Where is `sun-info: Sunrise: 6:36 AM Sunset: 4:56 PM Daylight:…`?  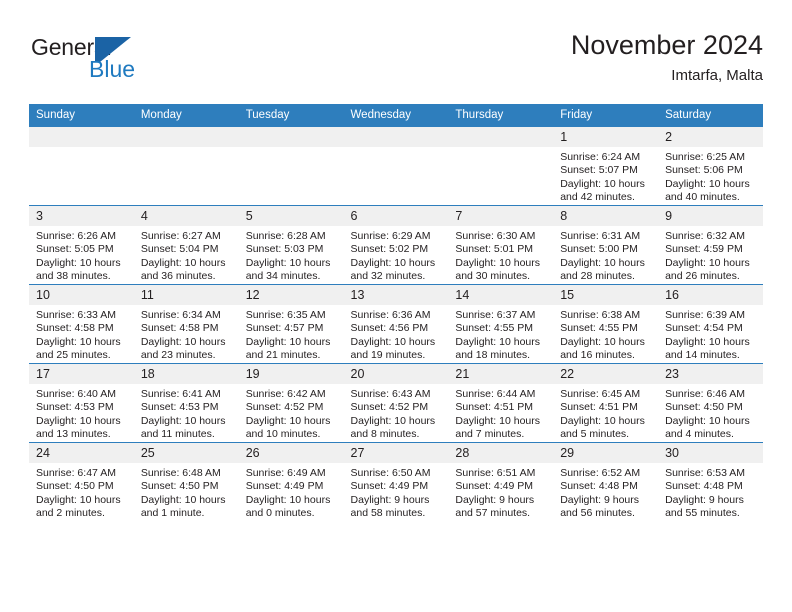 sun-info: Sunrise: 6:36 AM Sunset: 4:56 PM Daylight:… is located at coordinates (396, 334).